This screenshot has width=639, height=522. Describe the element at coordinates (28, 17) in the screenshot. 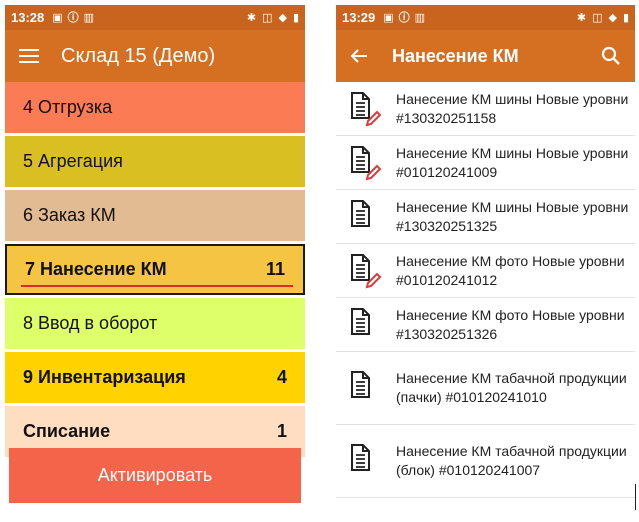

I see `status-time: 13:28` at that location.